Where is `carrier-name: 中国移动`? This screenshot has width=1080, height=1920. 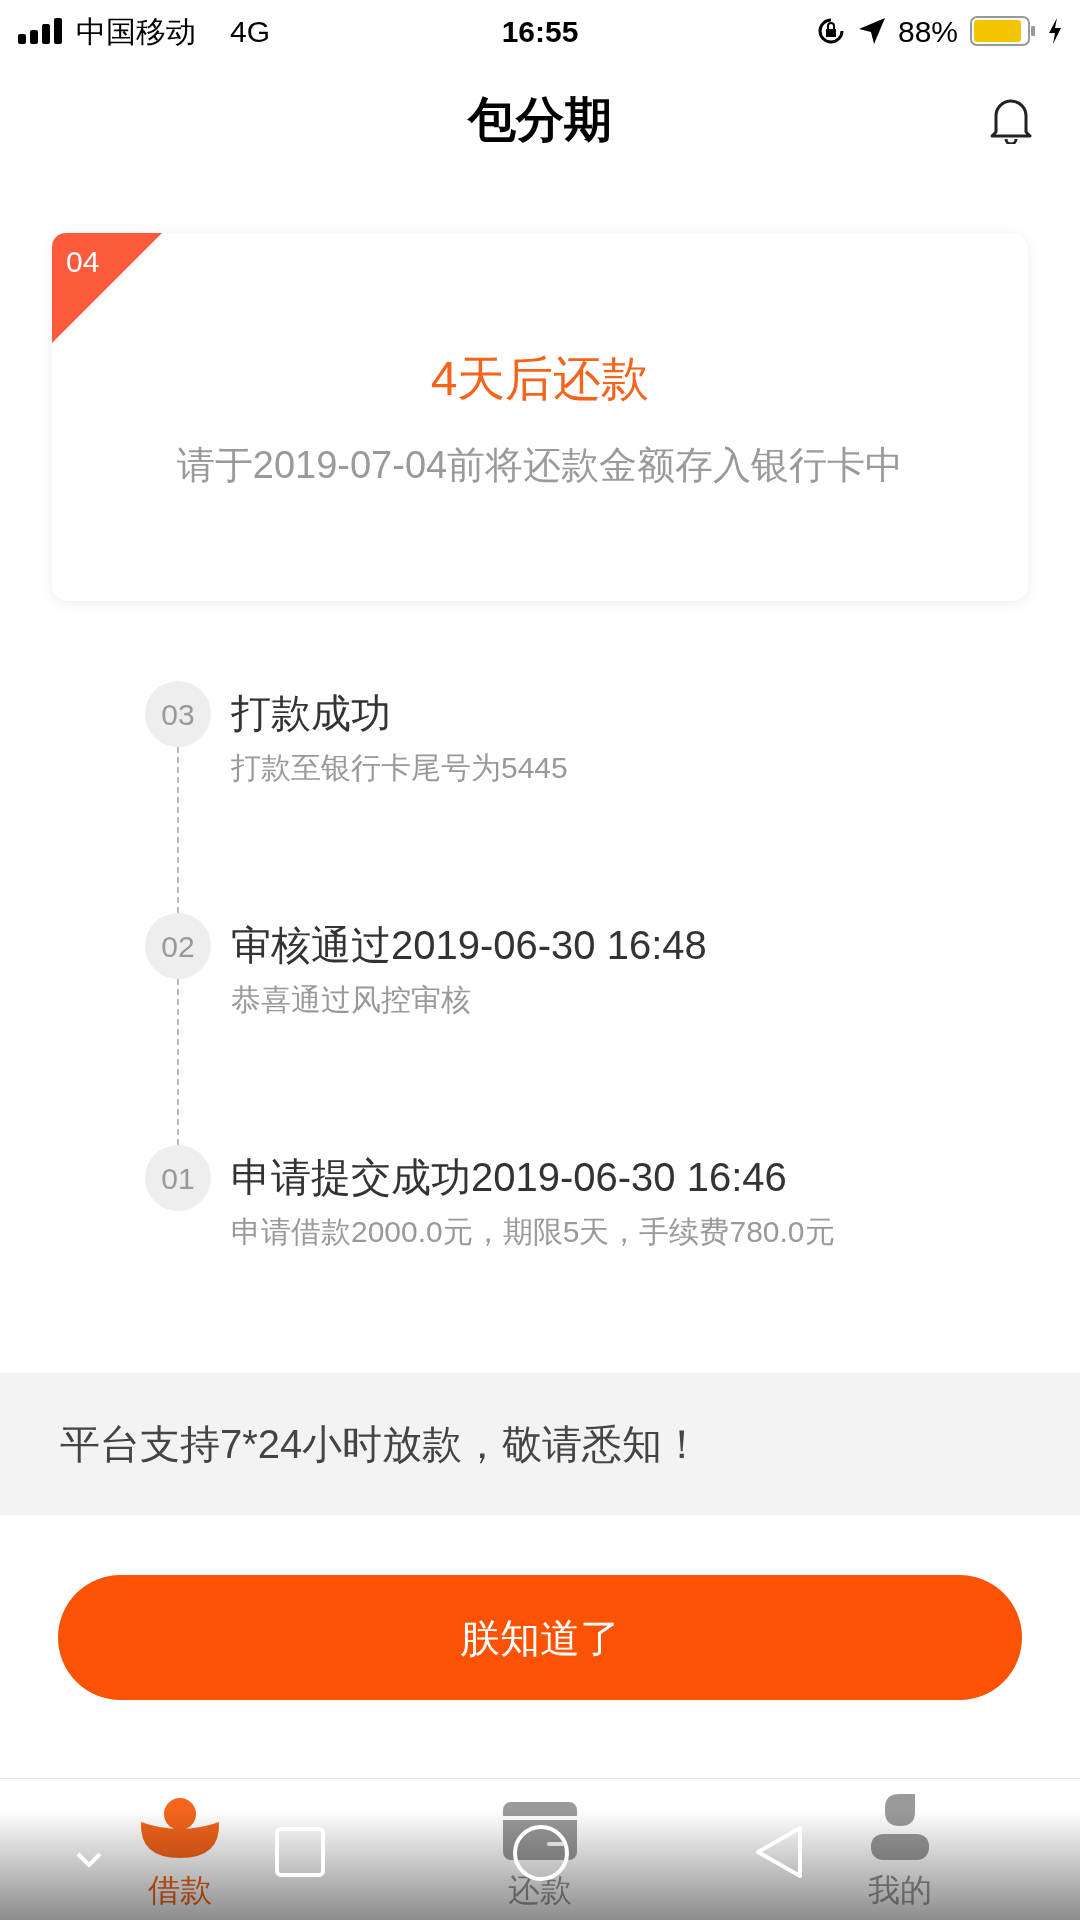
carrier-name: 中国移动 is located at coordinates (136, 31).